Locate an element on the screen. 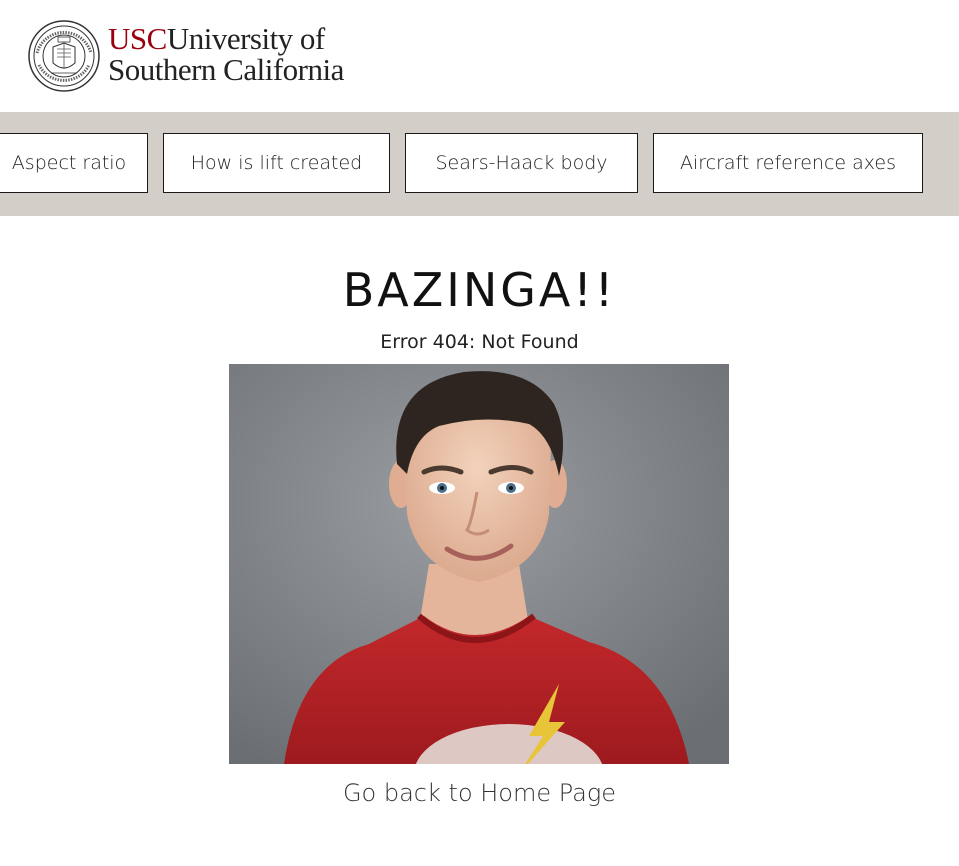 The image size is (959, 866). nav-button-label: Aircraft reference axes is located at coordinates (788, 163).